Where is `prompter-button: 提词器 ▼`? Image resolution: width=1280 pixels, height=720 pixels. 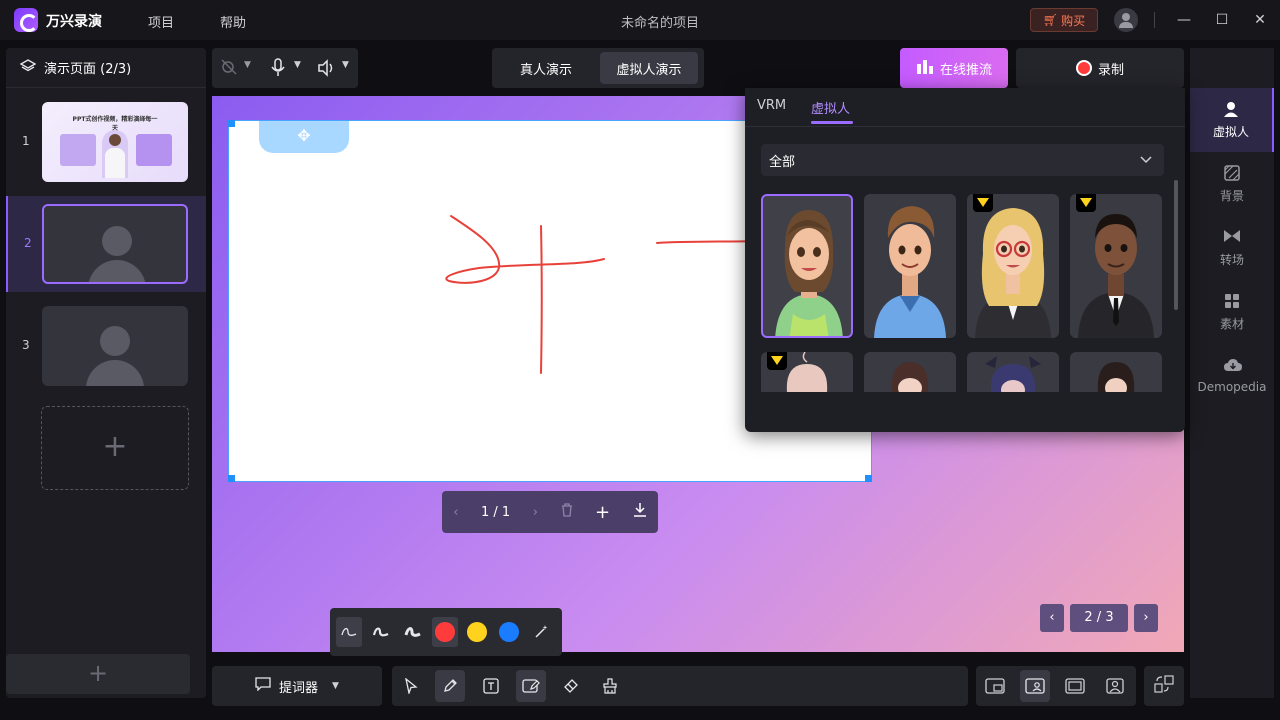 prompter-button: 提词器 ▼ is located at coordinates (297, 686).